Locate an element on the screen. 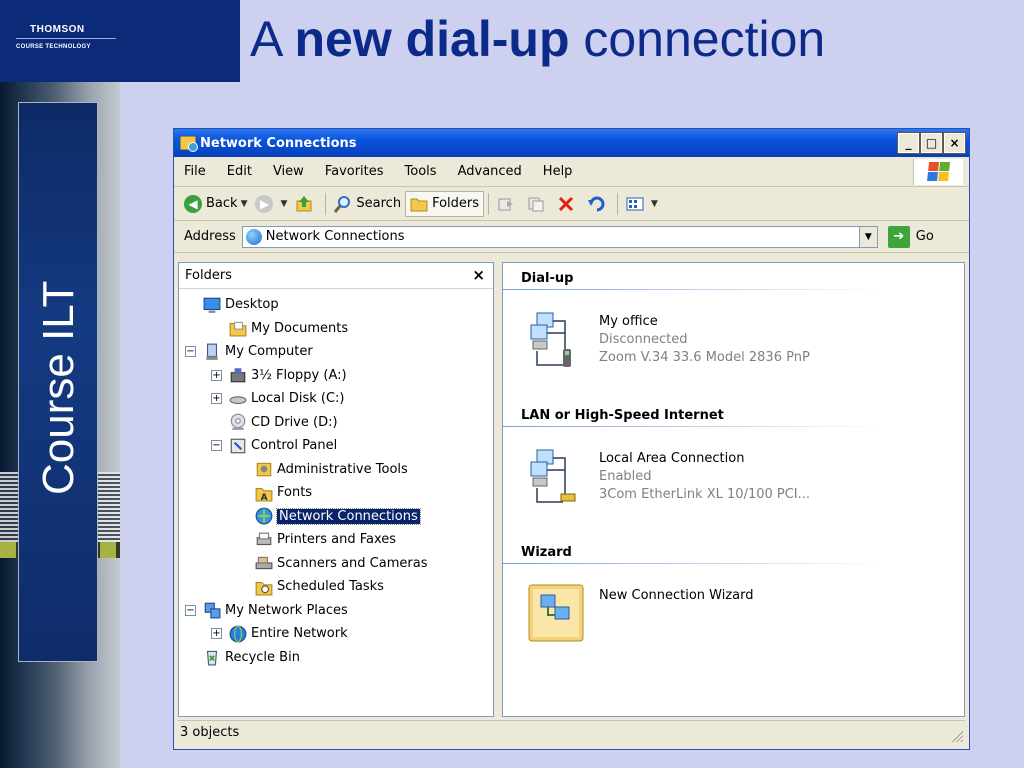  tree-item: Recycle Bin is located at coordinates (336, 658).